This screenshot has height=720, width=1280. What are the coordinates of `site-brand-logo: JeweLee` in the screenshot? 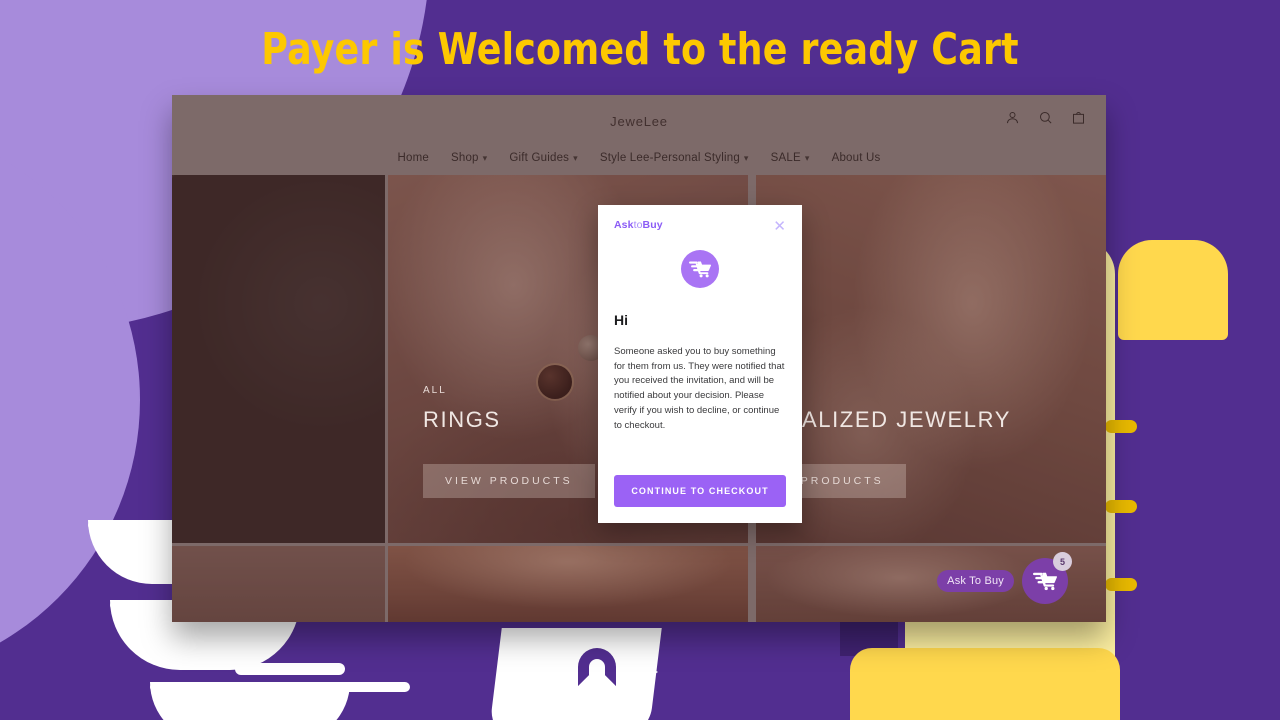 It's located at (639, 121).